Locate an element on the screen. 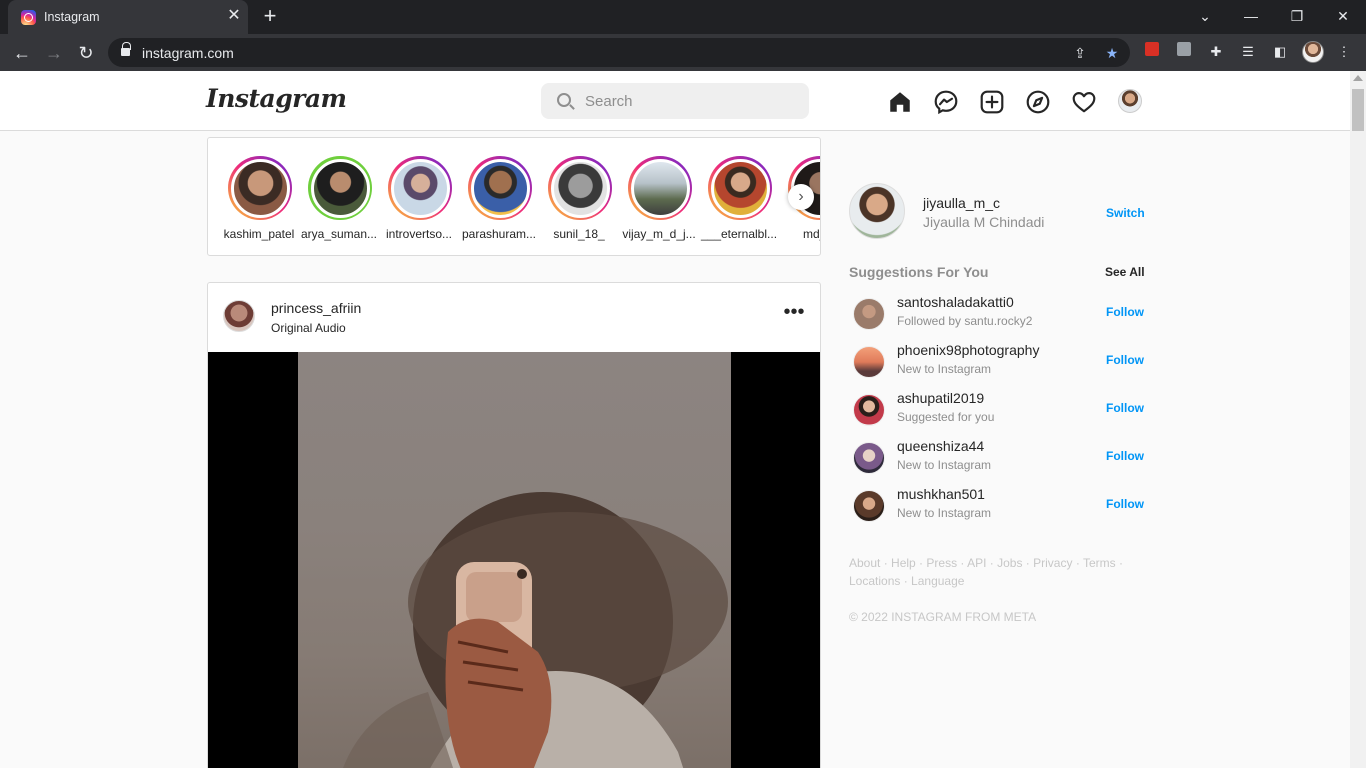 Image resolution: width=1366 pixels, height=768 pixels. post-username: princess_afriin is located at coordinates (316, 308).